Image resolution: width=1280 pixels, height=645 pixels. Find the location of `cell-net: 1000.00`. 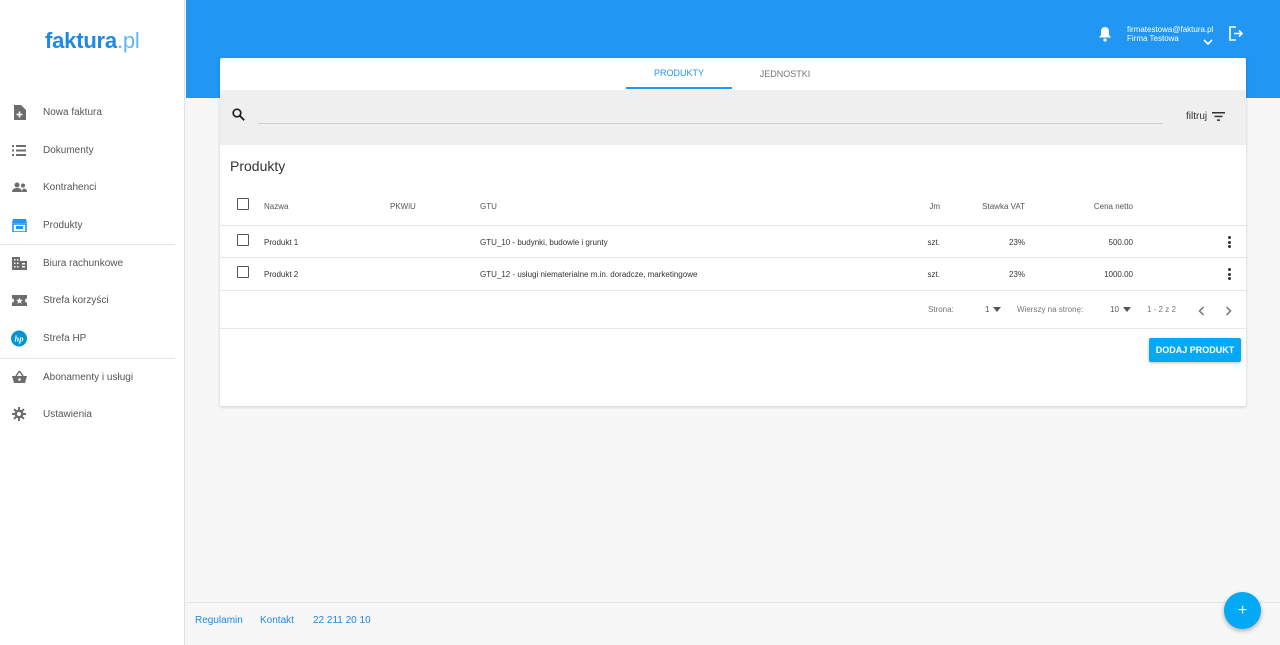

cell-net: 1000.00 is located at coordinates (1118, 274).